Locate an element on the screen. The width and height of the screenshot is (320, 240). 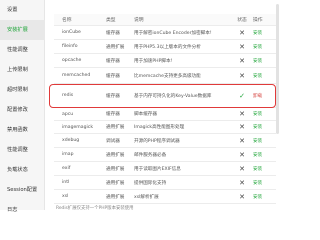
sidebar-item-config-edit: 配置修改 is located at coordinates (22, 110).